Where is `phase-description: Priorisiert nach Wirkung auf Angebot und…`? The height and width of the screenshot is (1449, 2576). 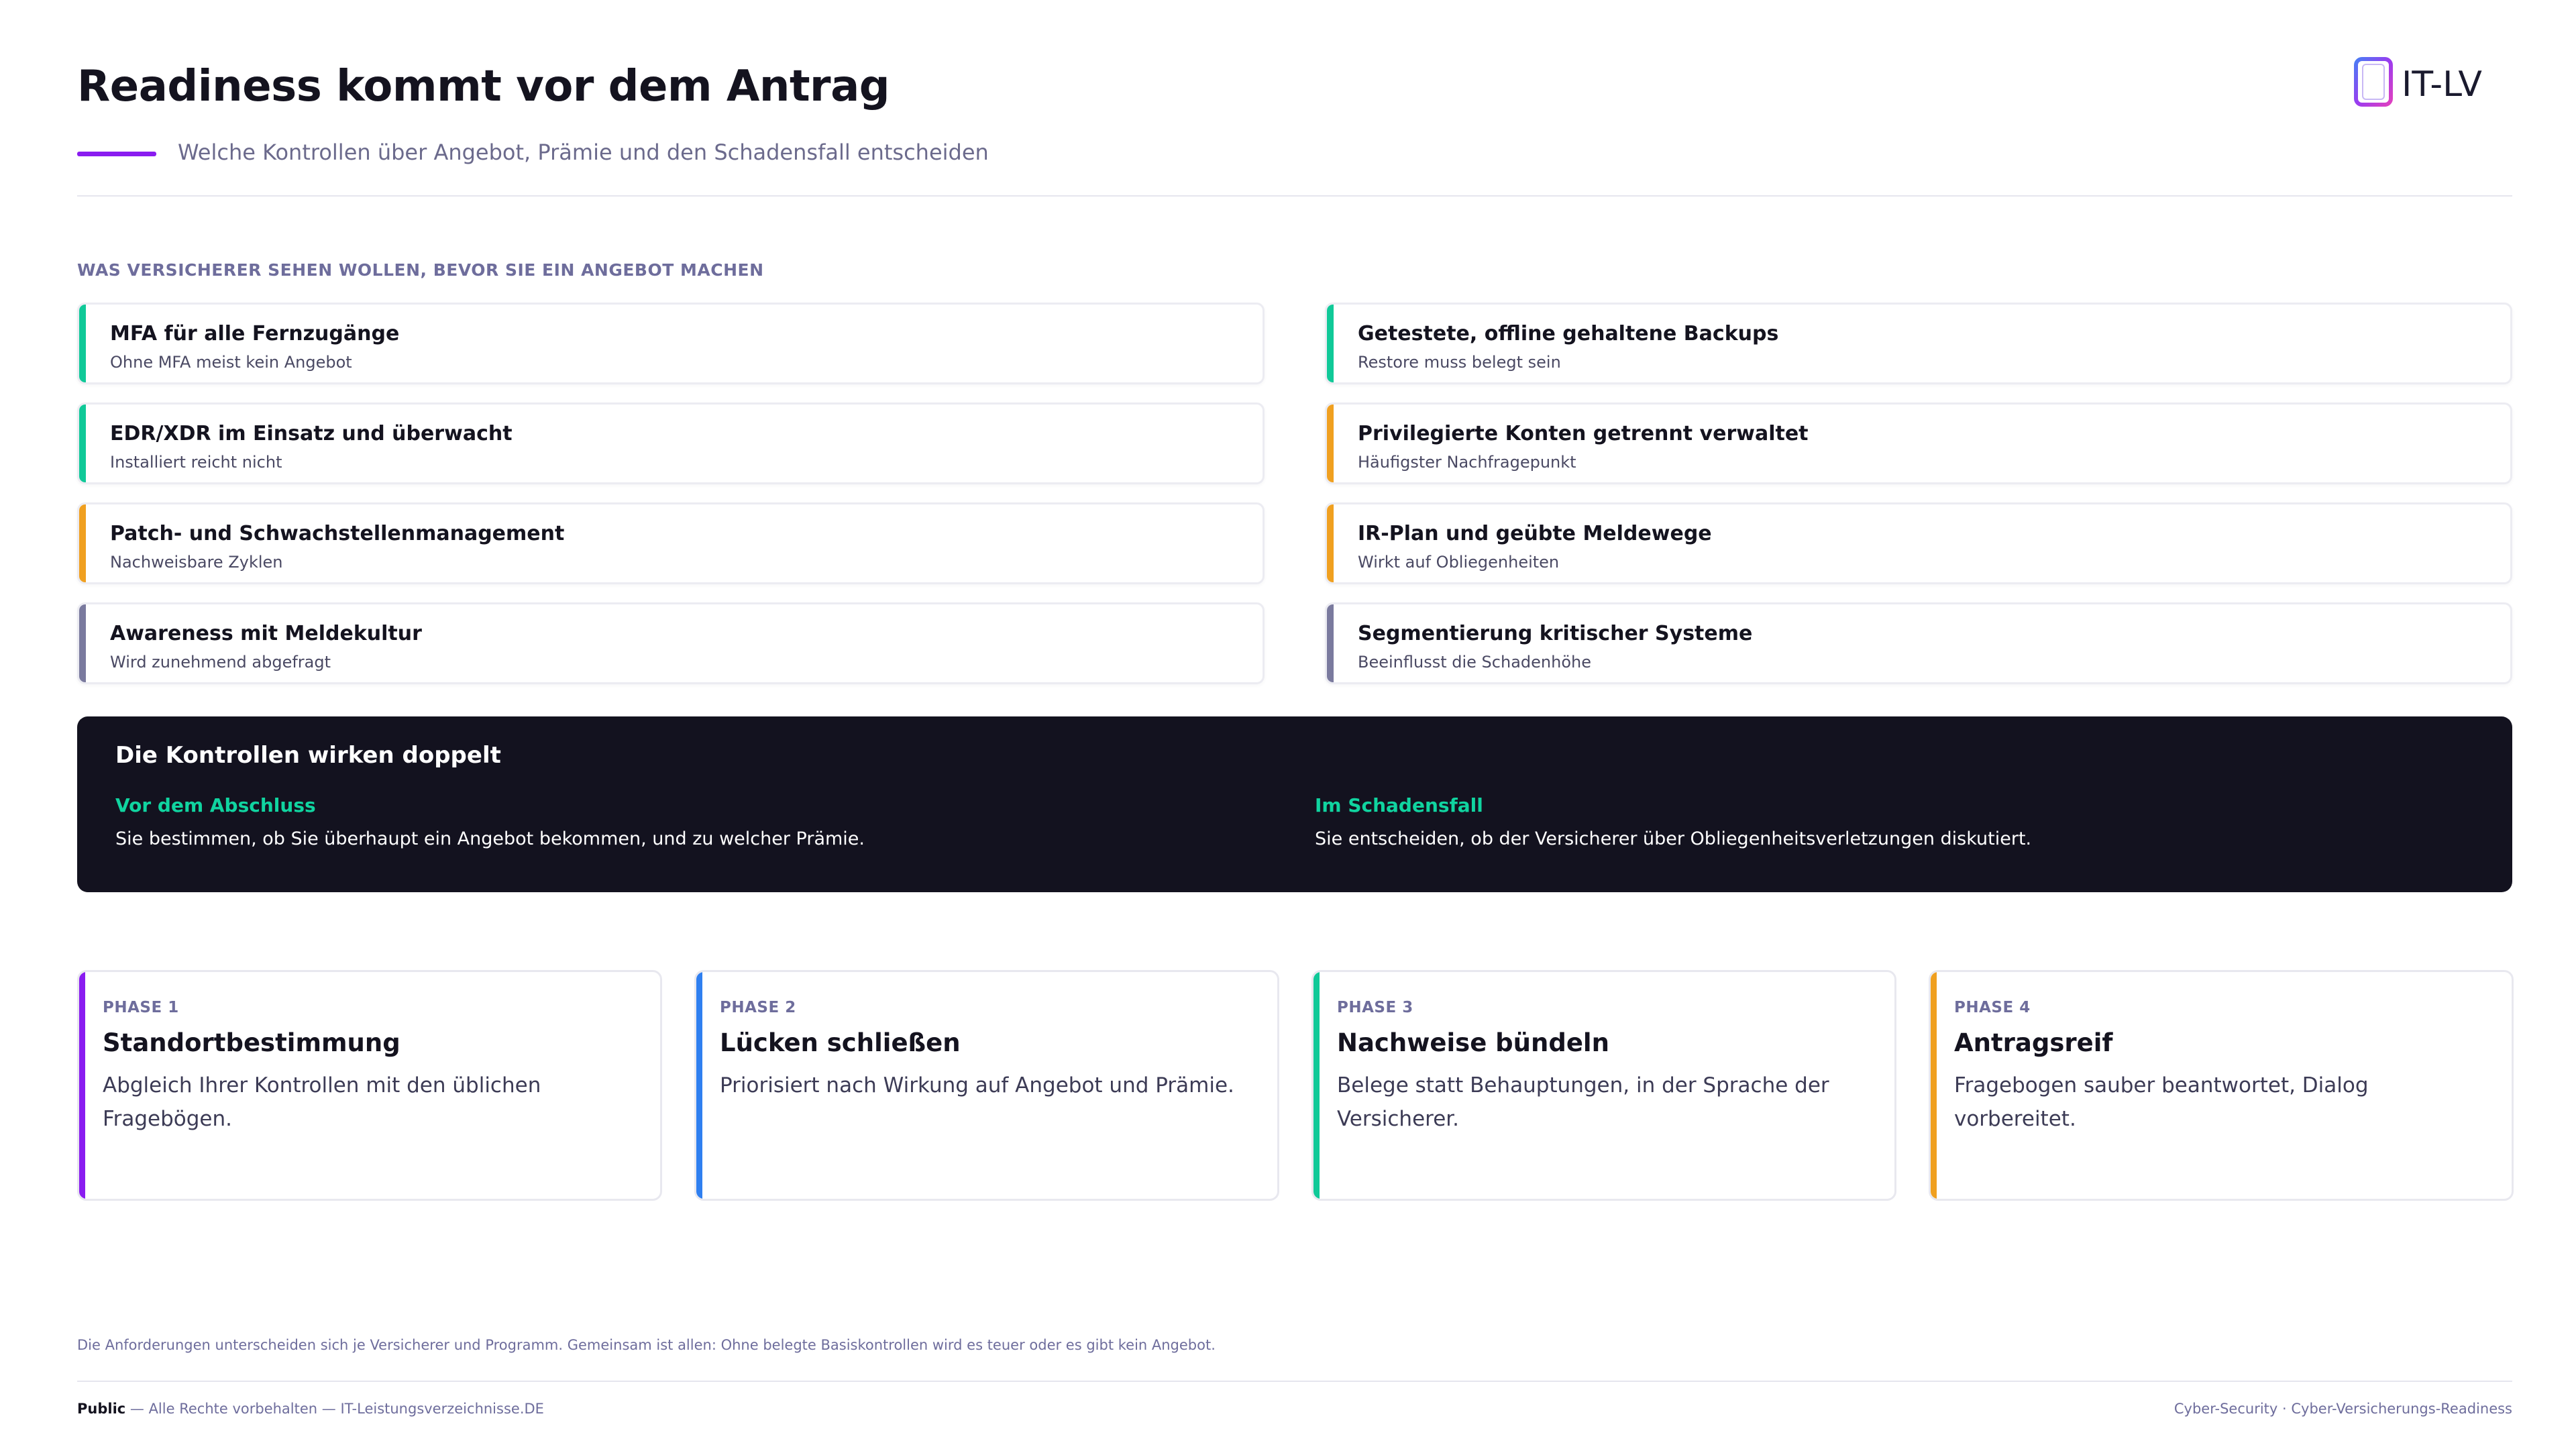 phase-description: Priorisiert nach Wirkung auf Angebot und… is located at coordinates (977, 1085).